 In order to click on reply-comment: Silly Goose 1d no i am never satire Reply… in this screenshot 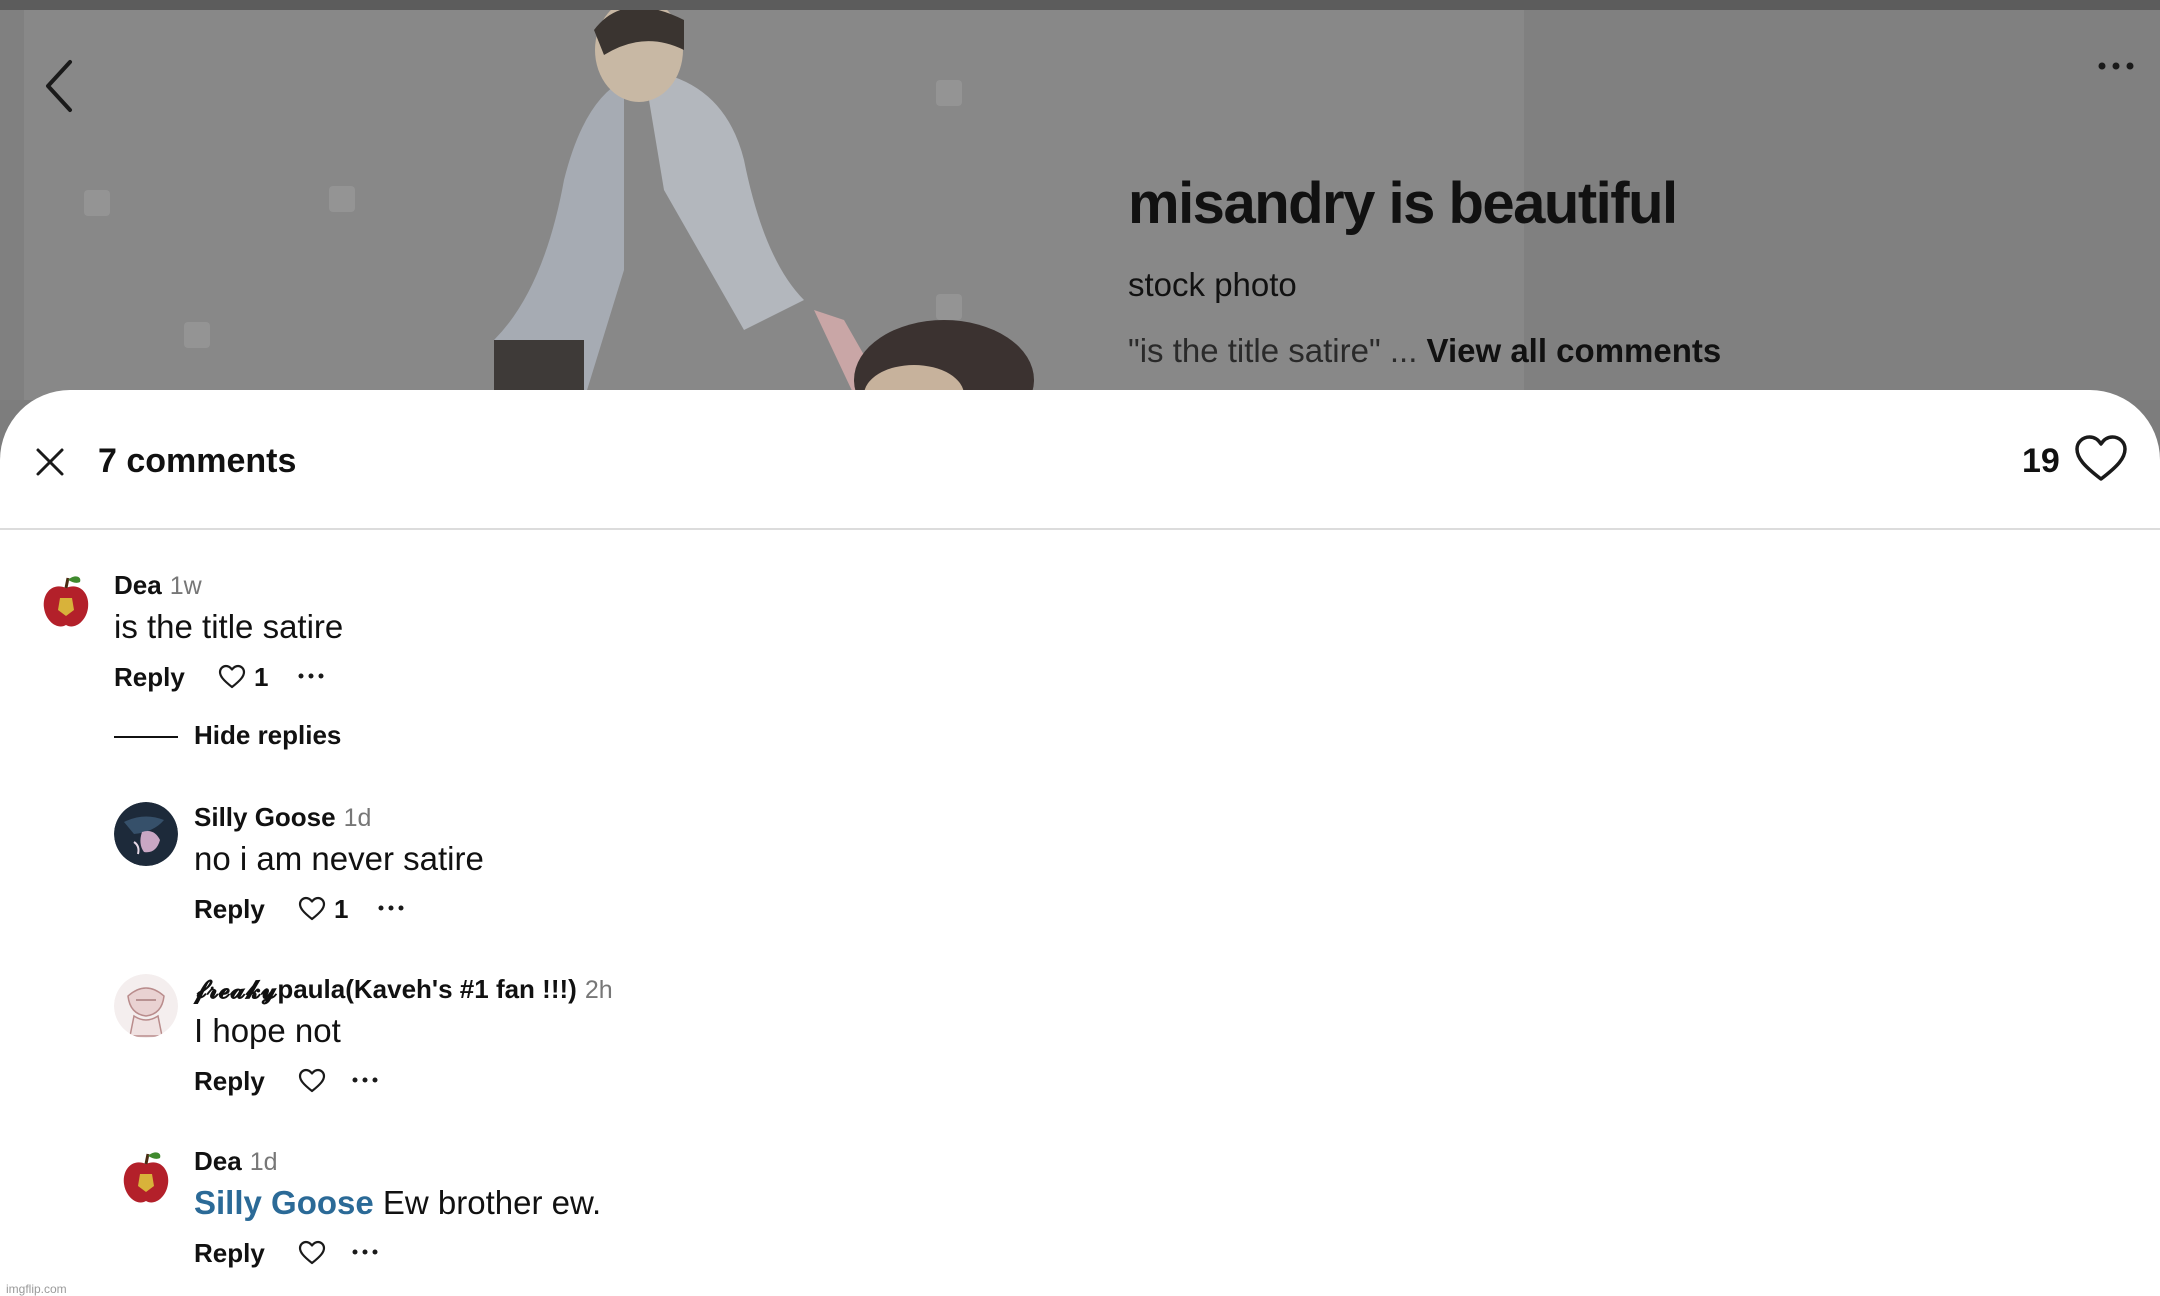, I will do `click(1014, 872)`.